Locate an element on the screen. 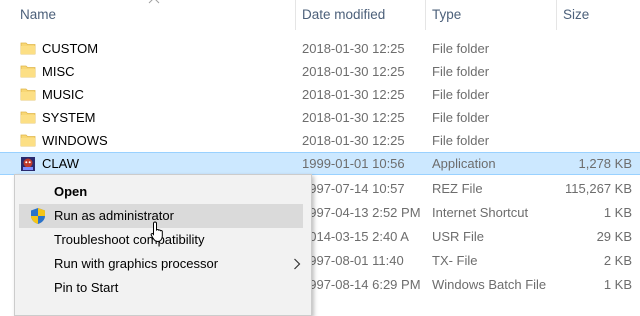 The width and height of the screenshot is (640, 316). menu-item-label: Open is located at coordinates (71, 191).